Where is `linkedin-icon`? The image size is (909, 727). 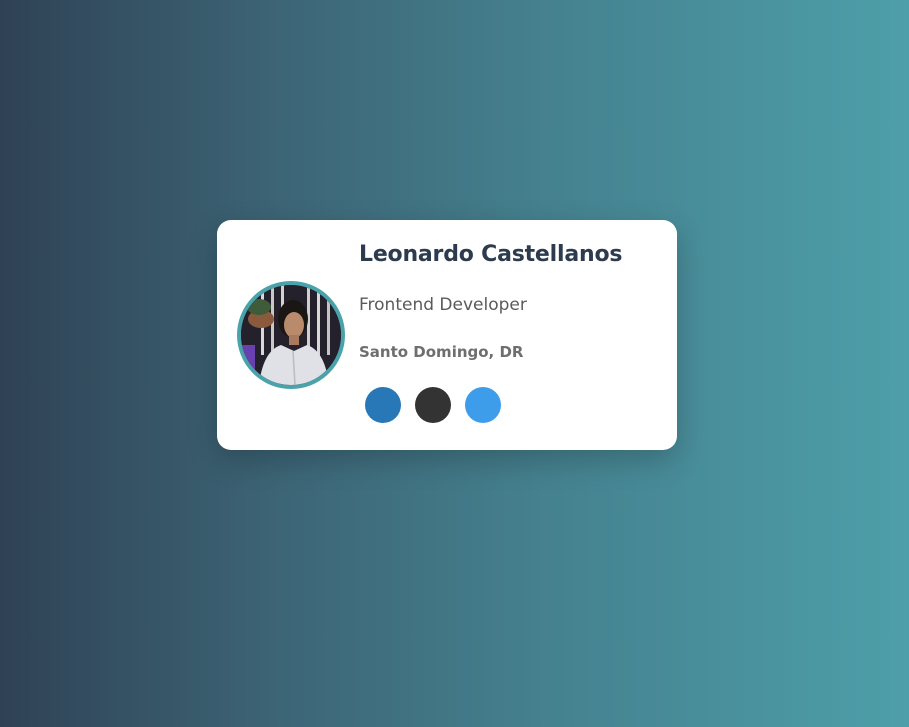
linkedin-icon is located at coordinates (383, 405).